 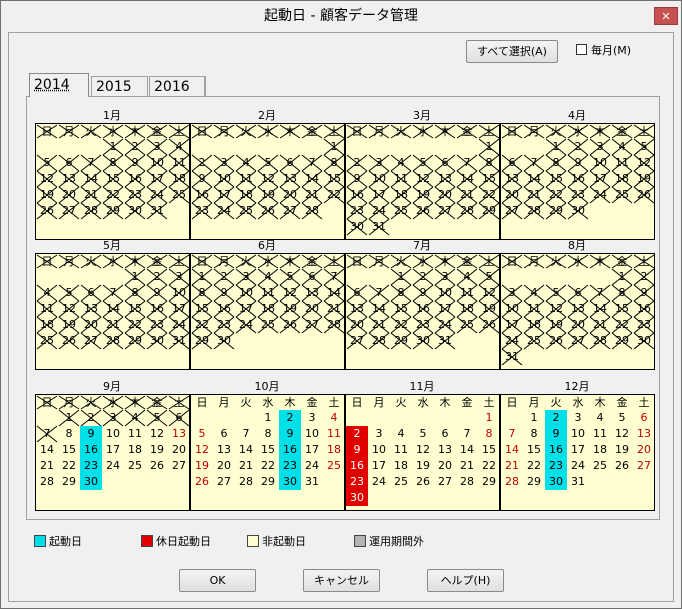 I want to click on day-cell: 4, so click(x=600, y=418).